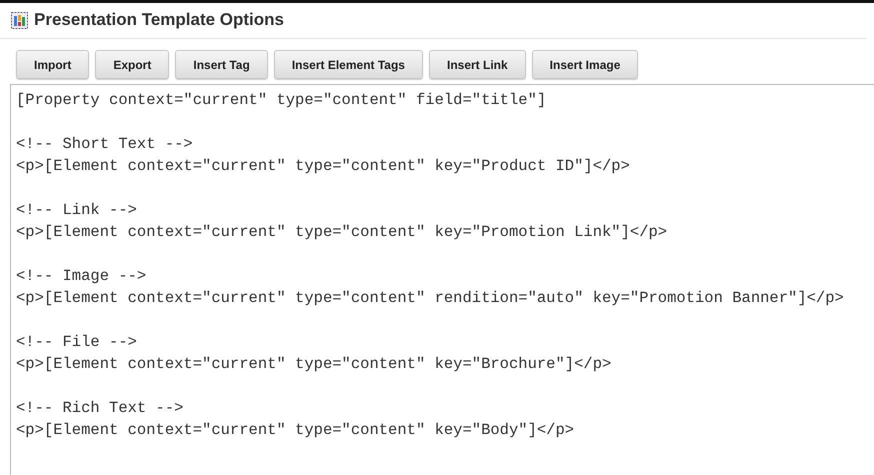 This screenshot has height=475, width=874. I want to click on code-line: <p>[Element context="current" type="content" key="Brochure"]</p>, so click(314, 364).